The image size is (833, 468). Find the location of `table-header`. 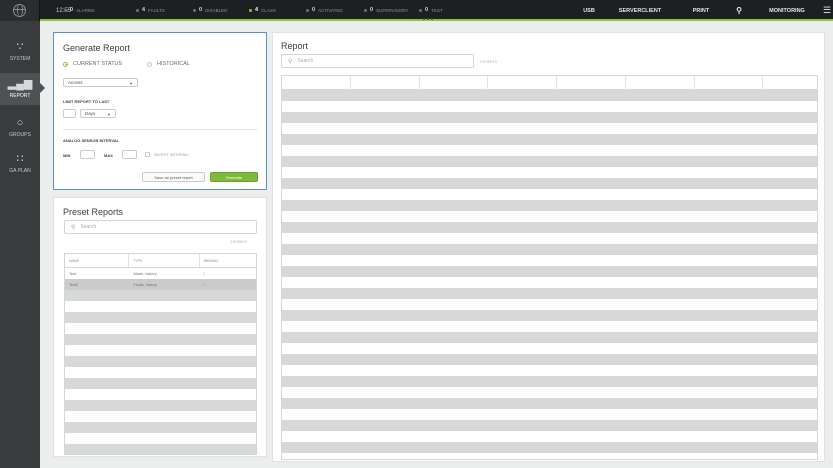

table-header is located at coordinates (549, 83).